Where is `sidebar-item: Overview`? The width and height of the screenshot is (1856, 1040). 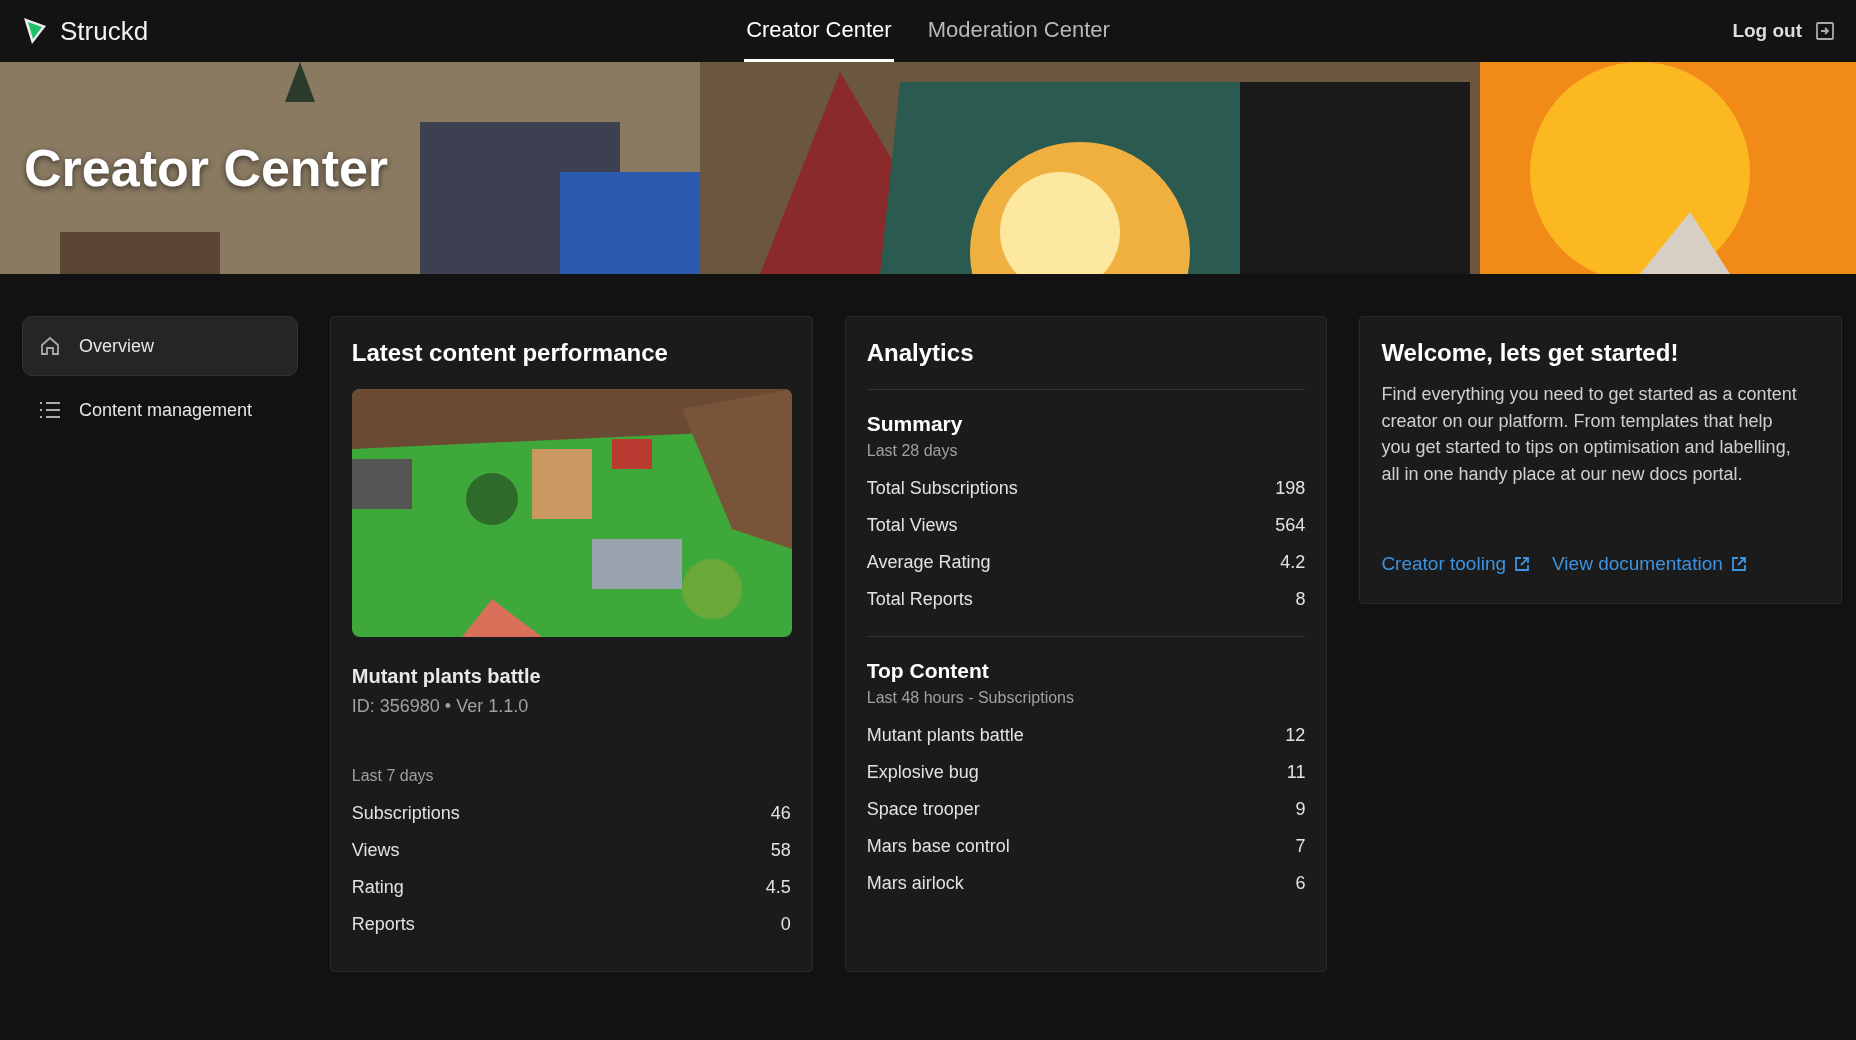 sidebar-item: Overview is located at coordinates (160, 346).